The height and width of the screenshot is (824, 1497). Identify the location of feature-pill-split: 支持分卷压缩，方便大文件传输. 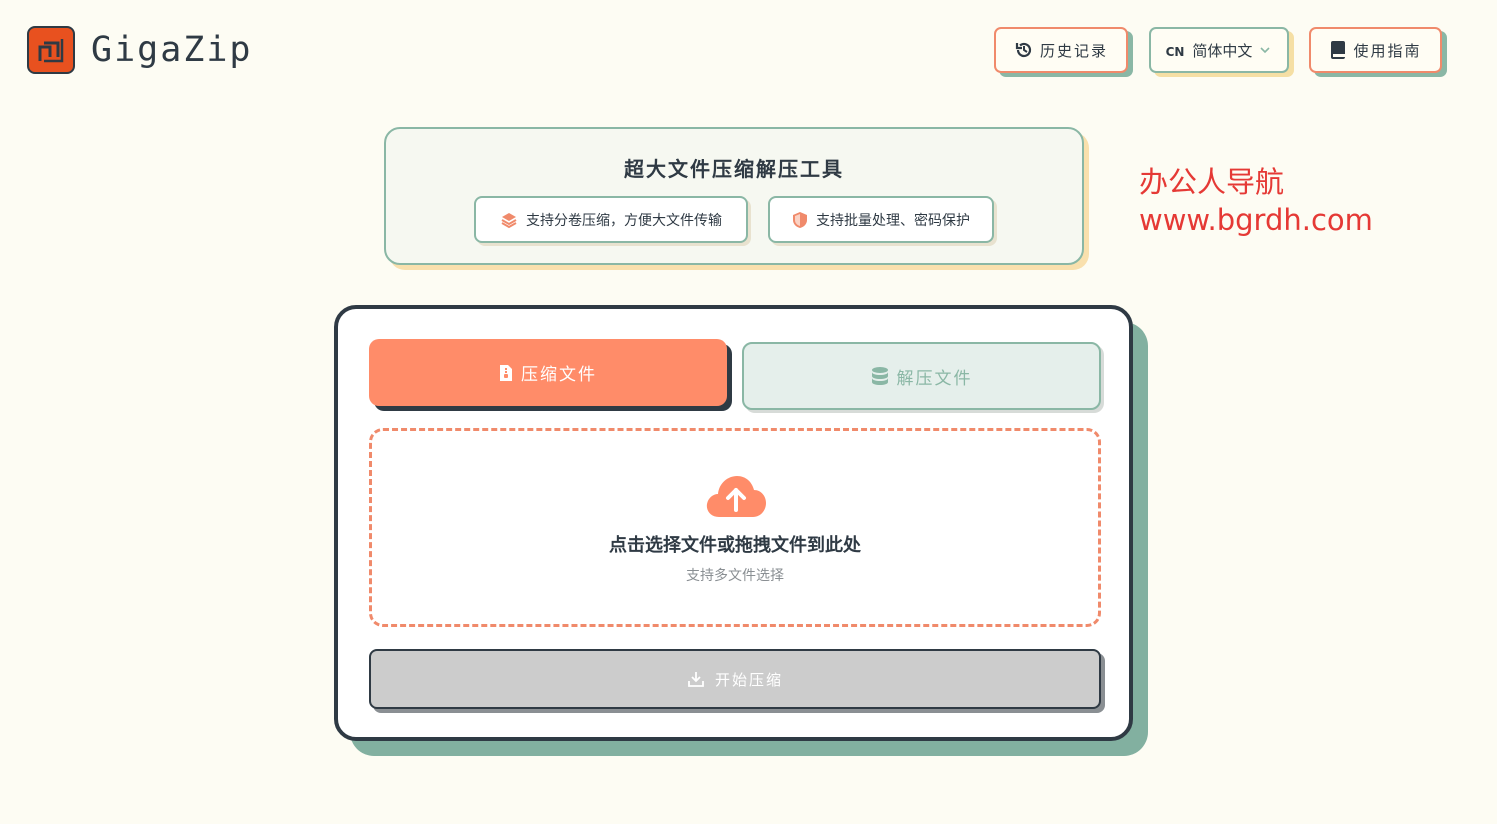
(611, 219).